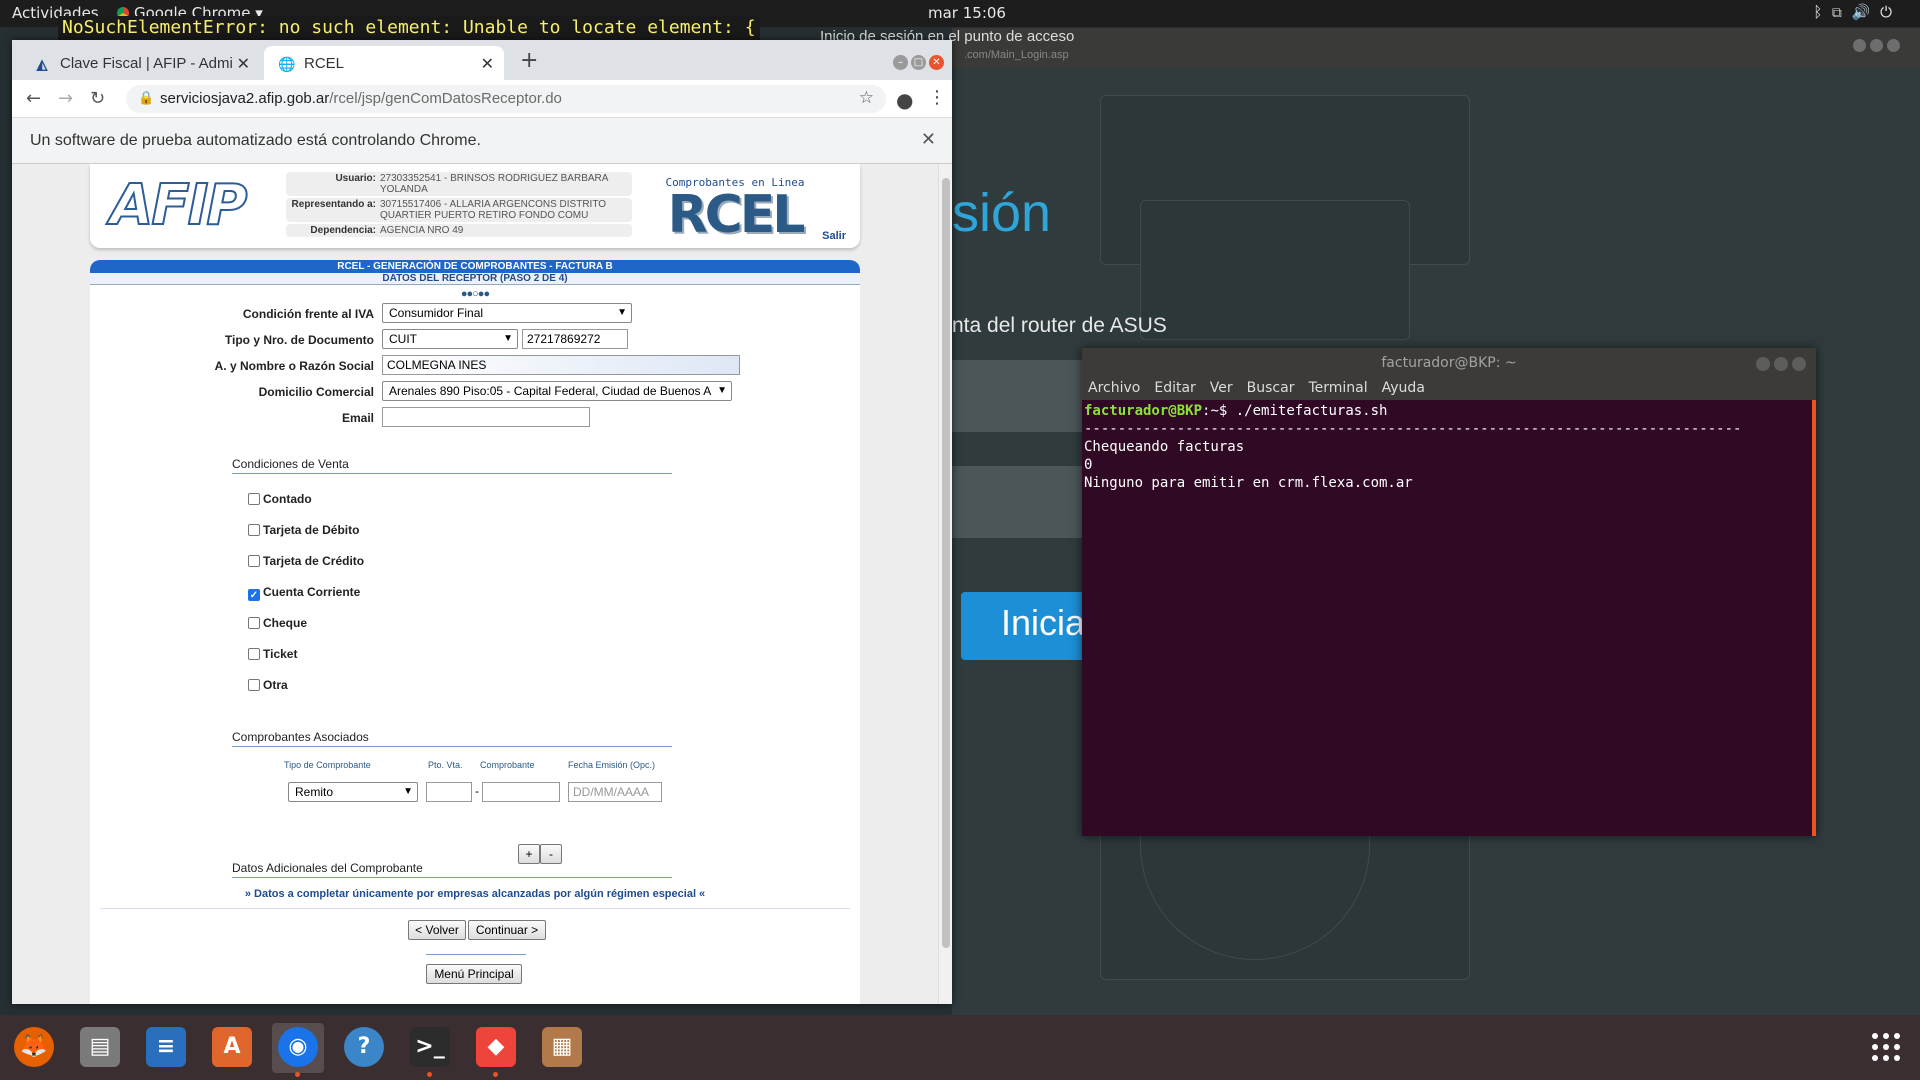  I want to click on checkbox-cheque: Cheque, so click(277, 623).